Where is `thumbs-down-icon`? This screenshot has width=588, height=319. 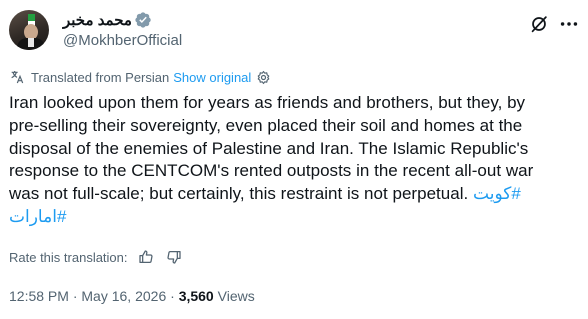
thumbs-down-icon is located at coordinates (174, 257).